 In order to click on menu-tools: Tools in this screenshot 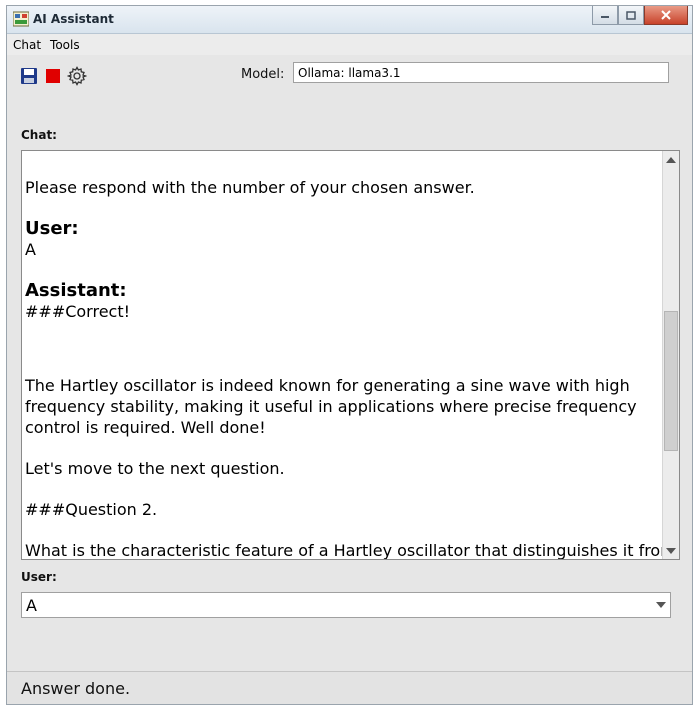, I will do `click(65, 45)`.